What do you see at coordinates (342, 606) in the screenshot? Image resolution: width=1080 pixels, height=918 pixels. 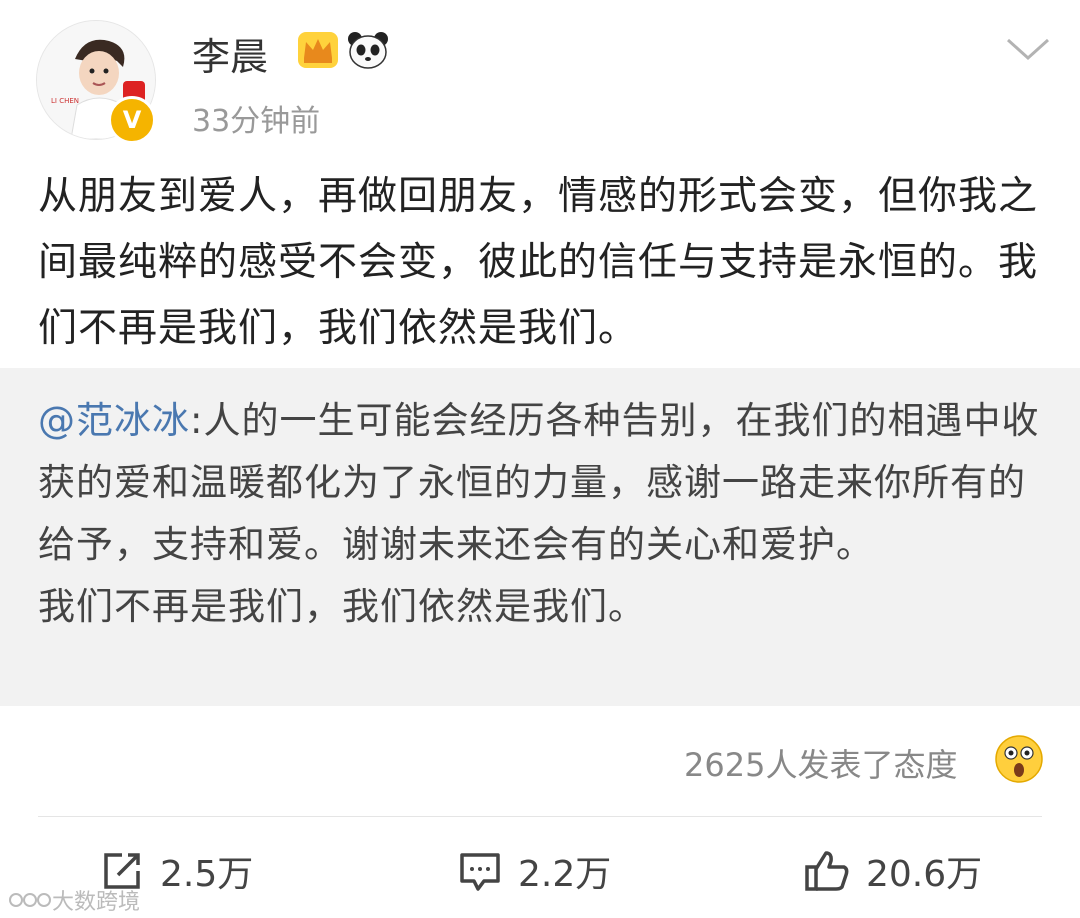 I see `retweet-text-line2: 我们不再是我们，我们依然是我们。` at bounding box center [342, 606].